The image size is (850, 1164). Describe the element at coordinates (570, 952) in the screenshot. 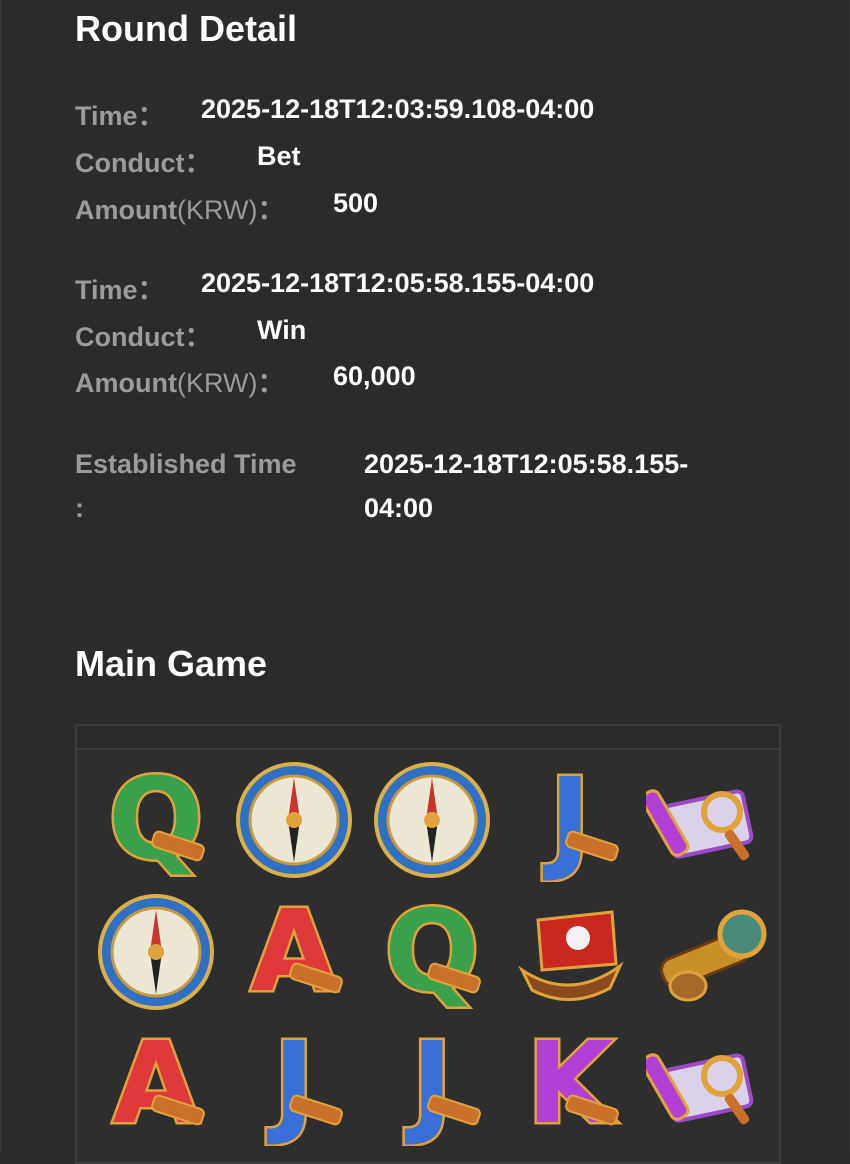

I see `reel-symbol-ship-icon` at that location.